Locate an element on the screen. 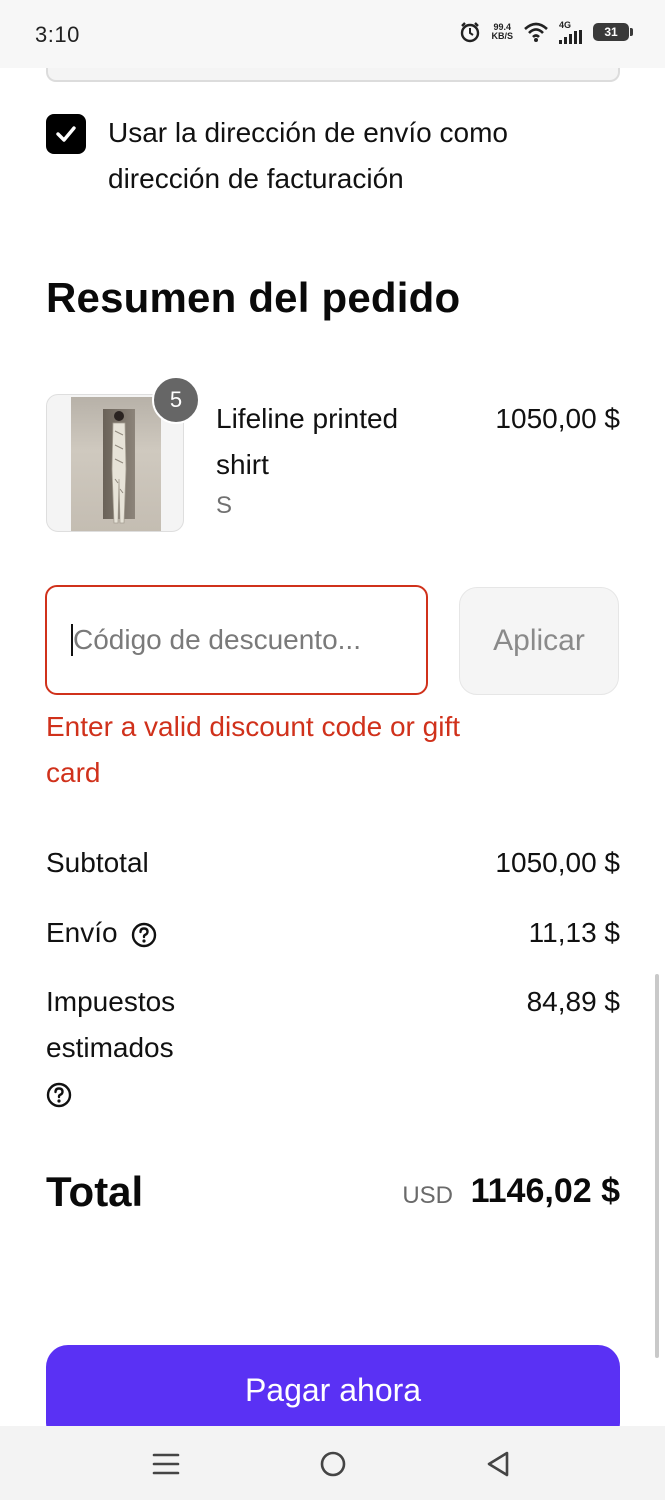 The image size is (665, 1500). product-variant: S is located at coordinates (224, 505).